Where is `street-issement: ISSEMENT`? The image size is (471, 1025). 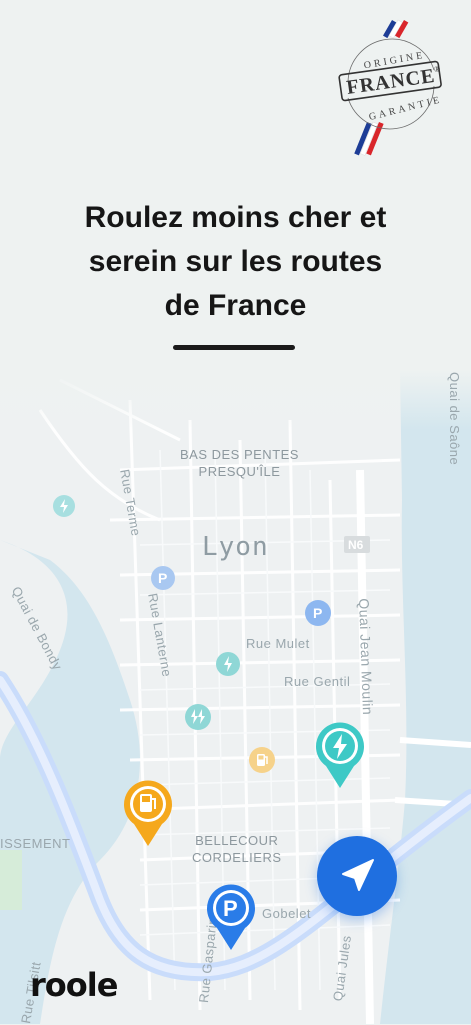
street-issement: ISSEMENT is located at coordinates (35, 843).